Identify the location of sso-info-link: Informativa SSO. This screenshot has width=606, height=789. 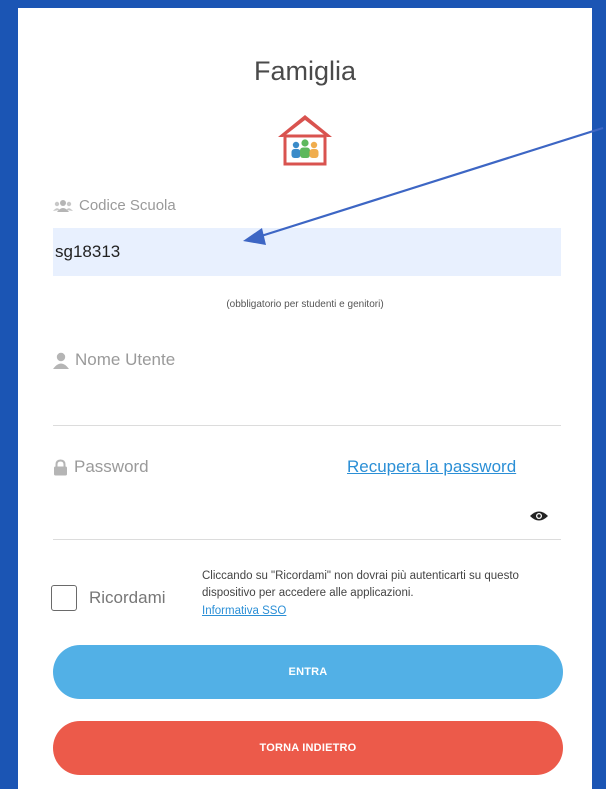
(244, 611).